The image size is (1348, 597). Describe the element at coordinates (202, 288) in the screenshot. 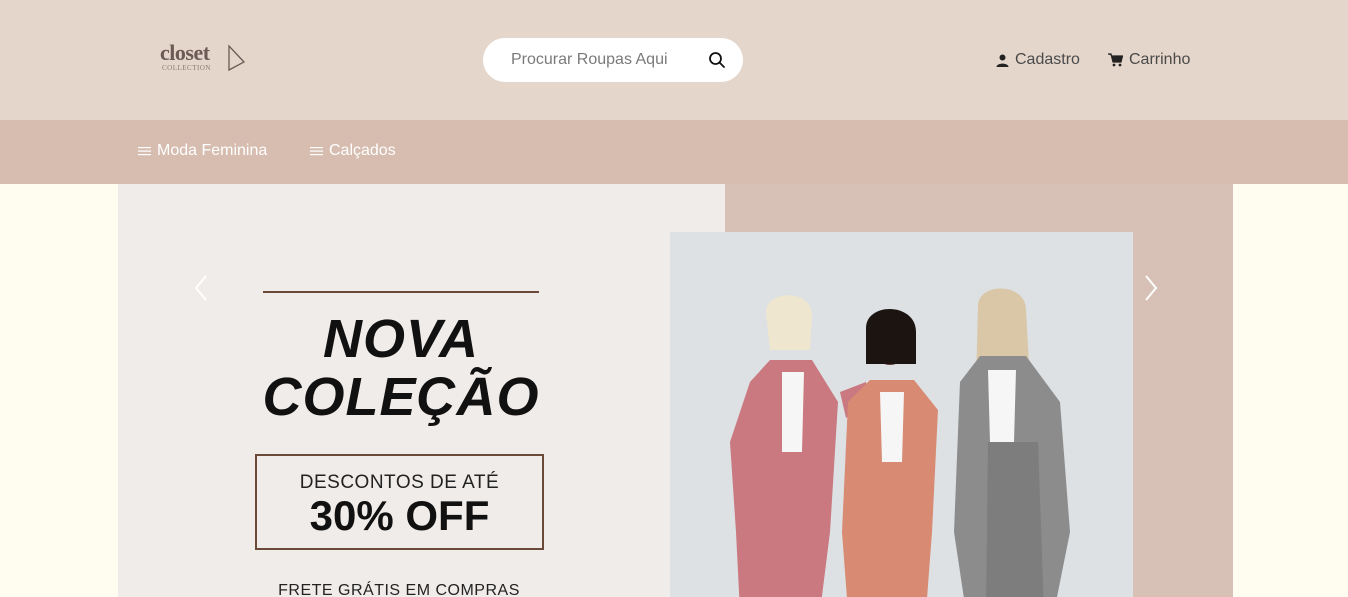

I see `carousel-prev-arrow-icon` at that location.